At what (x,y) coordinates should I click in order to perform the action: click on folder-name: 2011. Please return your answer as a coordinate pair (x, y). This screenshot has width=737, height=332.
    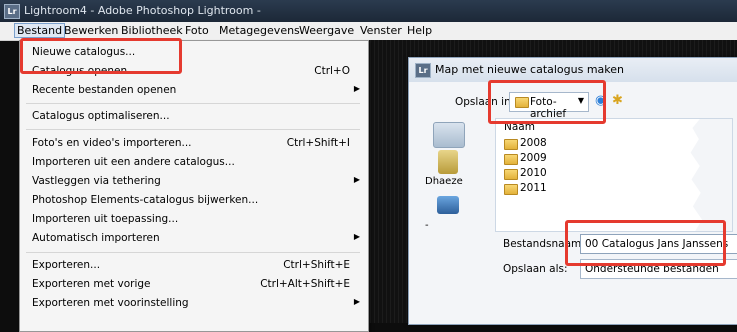
    Looking at the image, I should click on (533, 188).